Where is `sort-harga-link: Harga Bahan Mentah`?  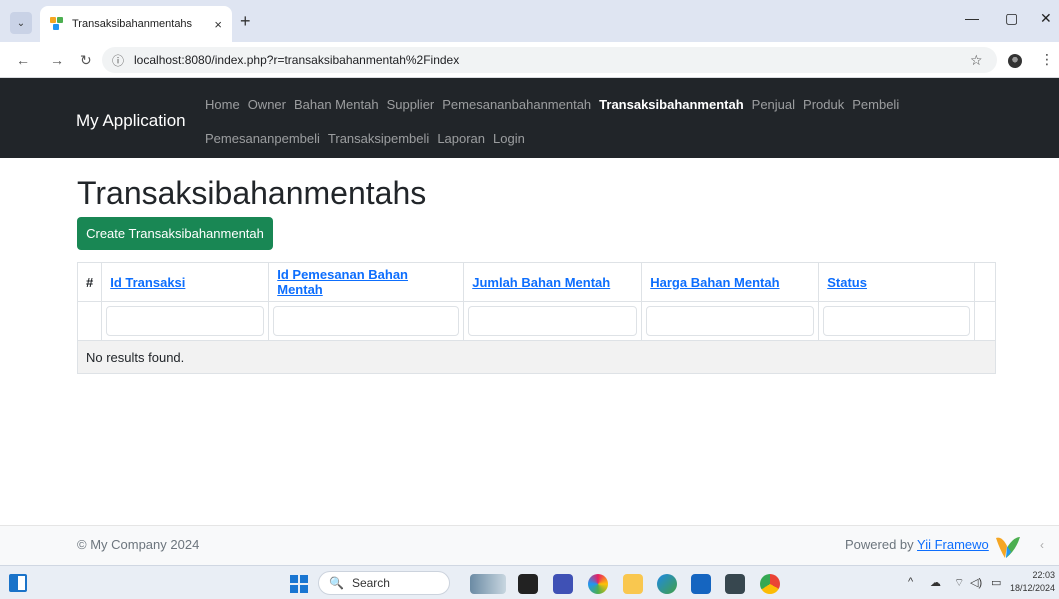
sort-harga-link: Harga Bahan Mentah is located at coordinates (714, 282).